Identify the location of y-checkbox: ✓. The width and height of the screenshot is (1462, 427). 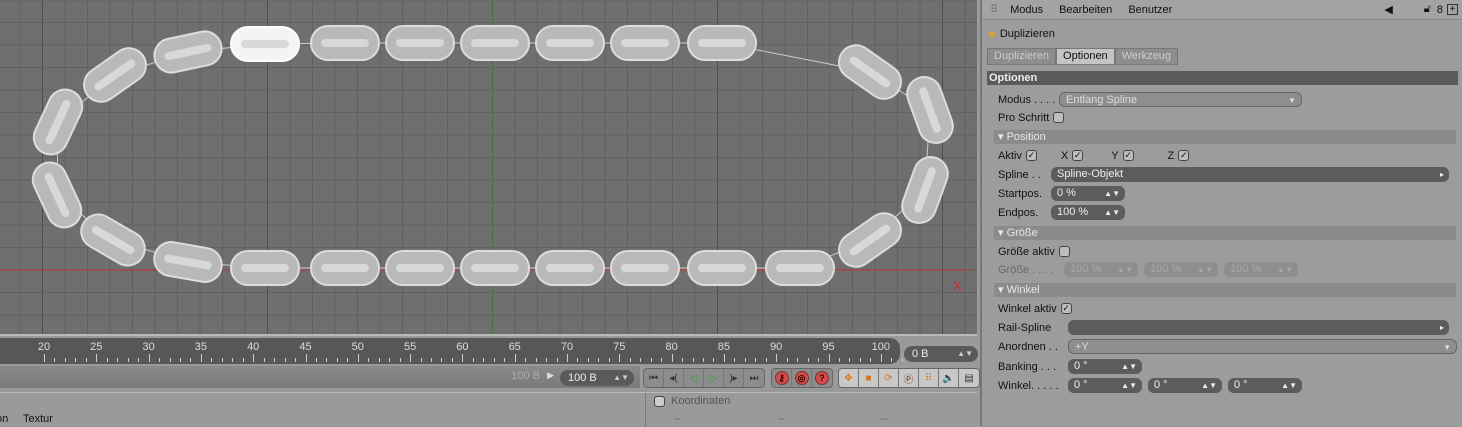
(1128, 155).